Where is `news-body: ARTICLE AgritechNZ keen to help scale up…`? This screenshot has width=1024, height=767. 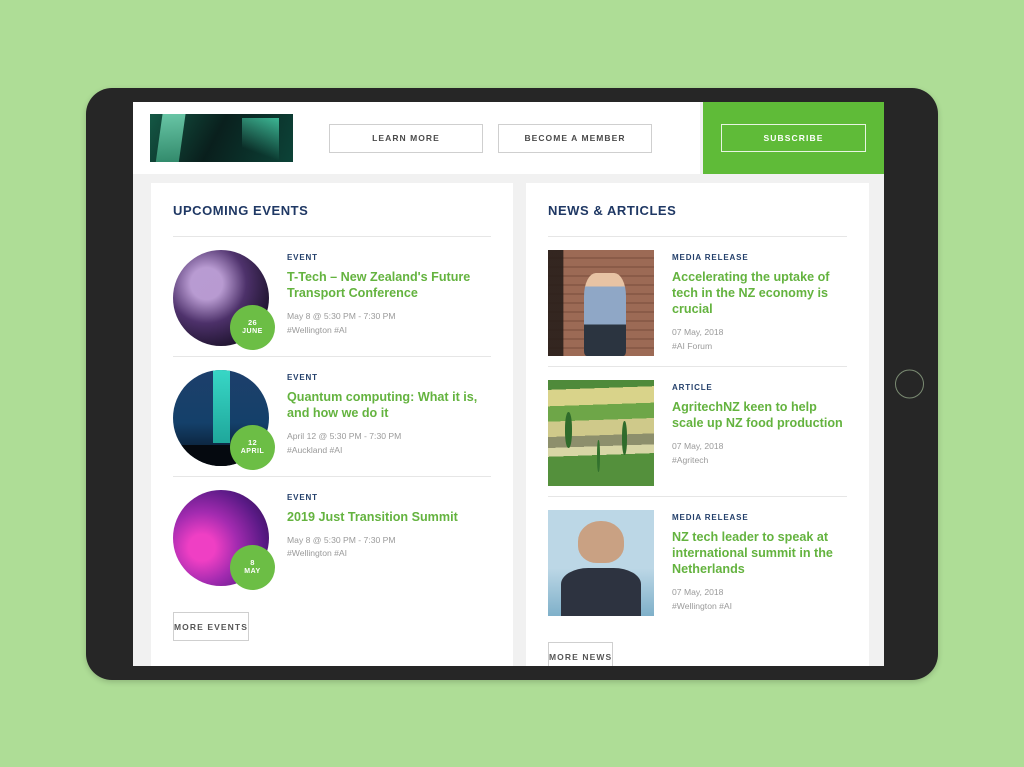
news-body: ARTICLE AgritechNZ keen to help scale up… is located at coordinates (759, 433).